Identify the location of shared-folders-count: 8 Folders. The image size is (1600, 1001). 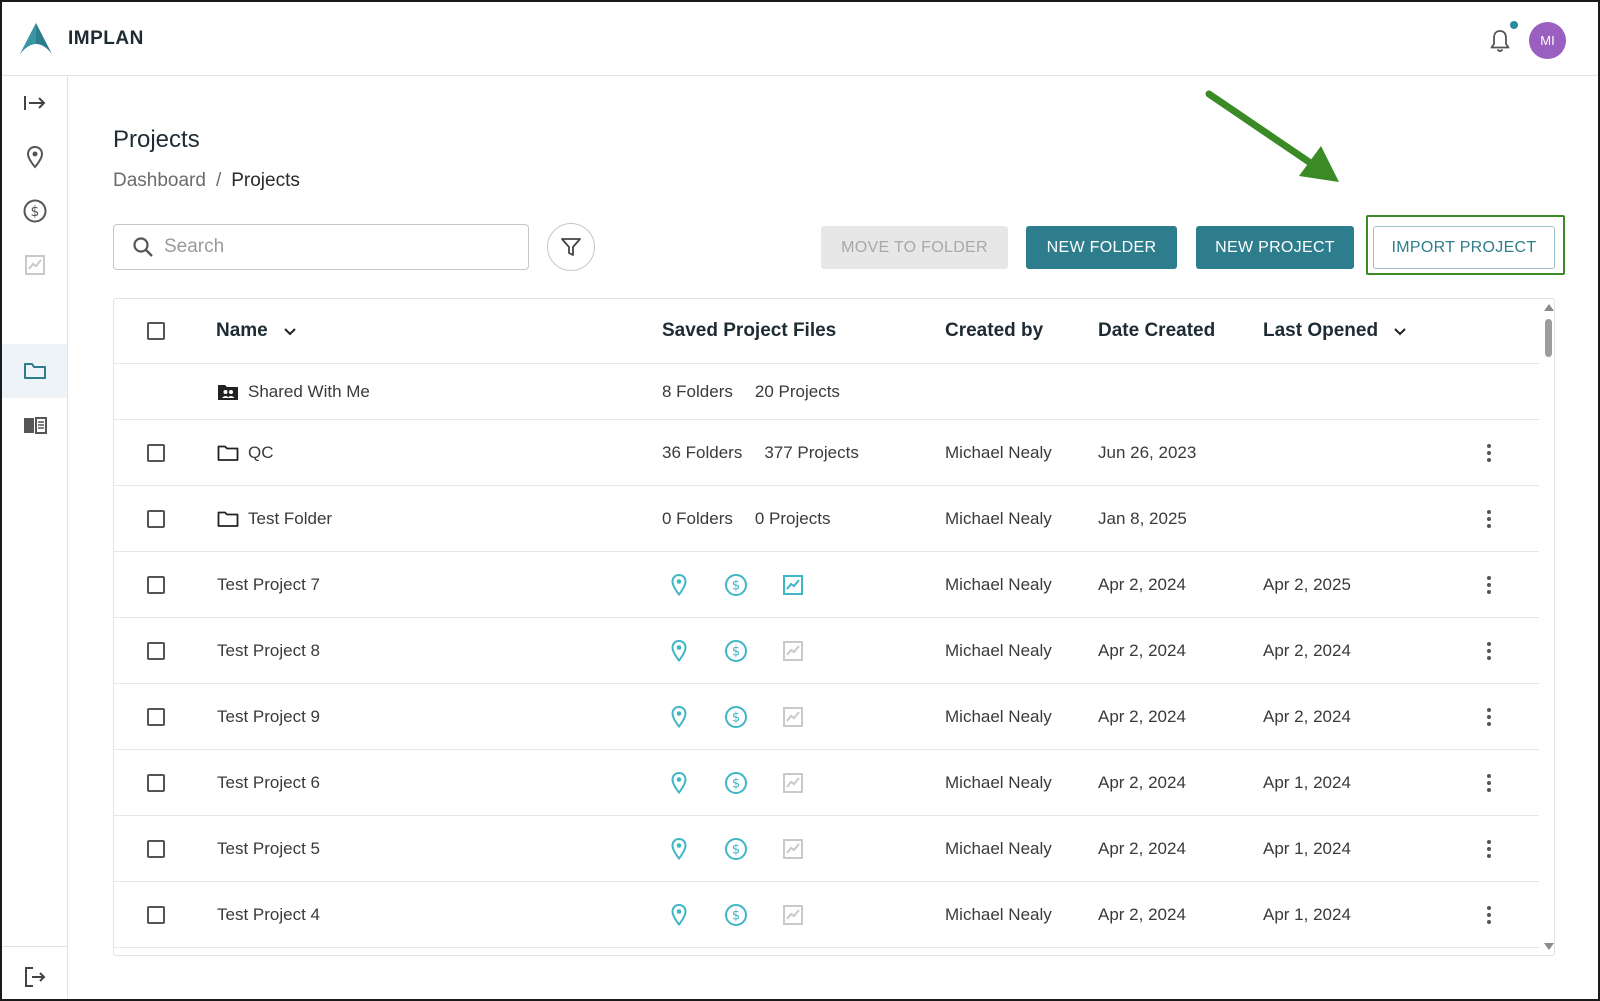
(697, 391).